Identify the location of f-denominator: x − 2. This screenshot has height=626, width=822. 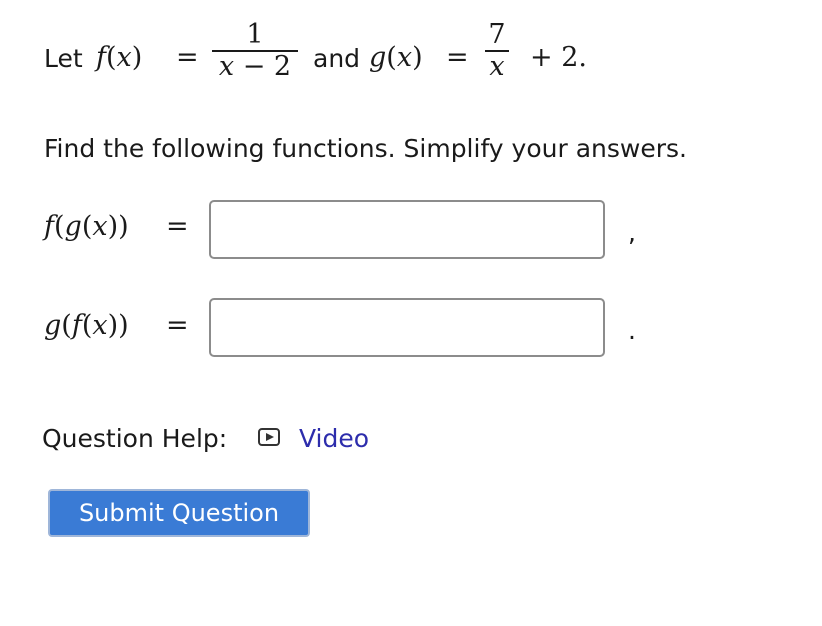
(255, 66).